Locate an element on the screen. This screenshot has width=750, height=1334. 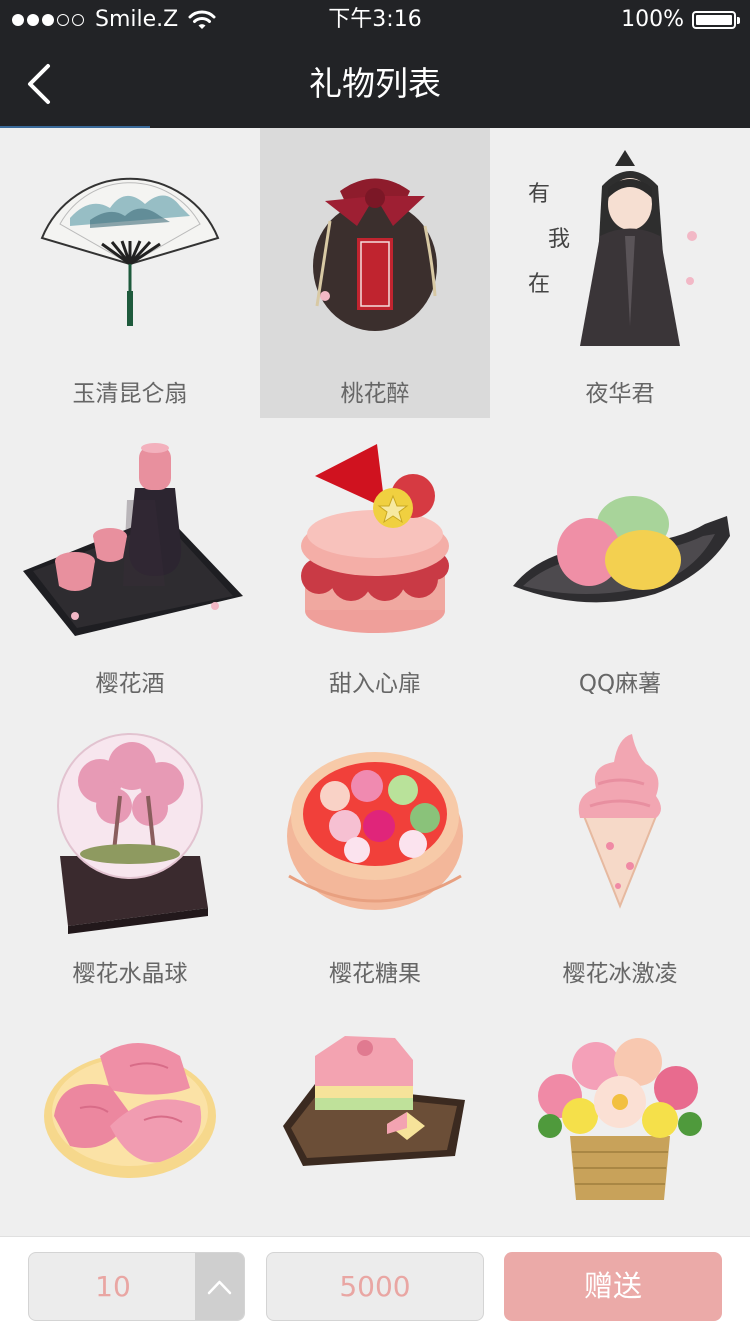
gift-item-wine-jar: 桃花醉 is located at coordinates (375, 273).